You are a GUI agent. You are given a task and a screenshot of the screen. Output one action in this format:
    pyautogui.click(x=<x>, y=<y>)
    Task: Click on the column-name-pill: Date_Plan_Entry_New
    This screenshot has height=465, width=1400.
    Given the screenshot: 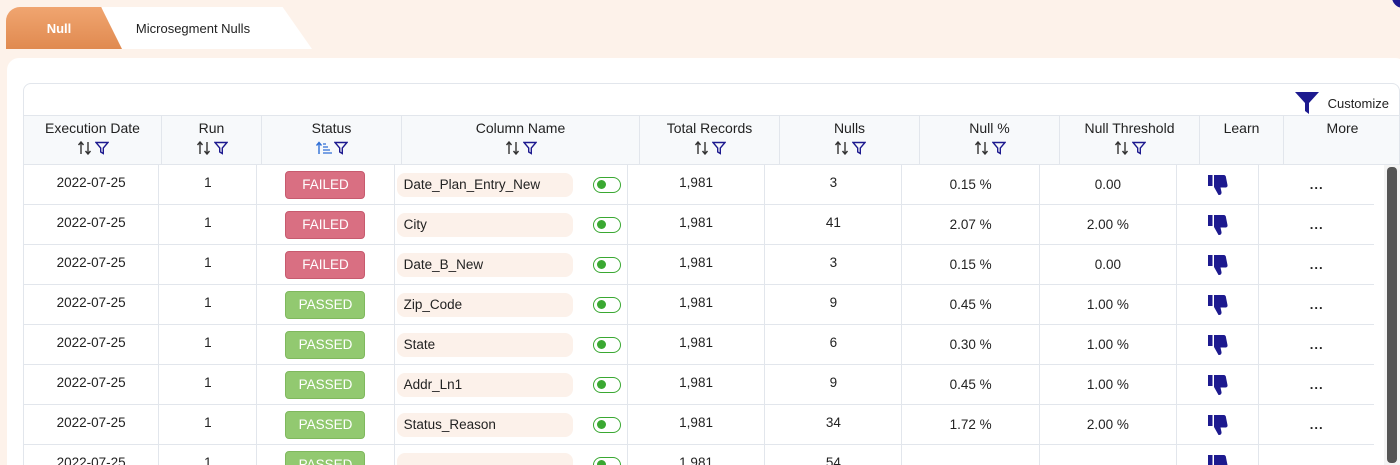 What is the action you would take?
    pyautogui.click(x=484, y=184)
    